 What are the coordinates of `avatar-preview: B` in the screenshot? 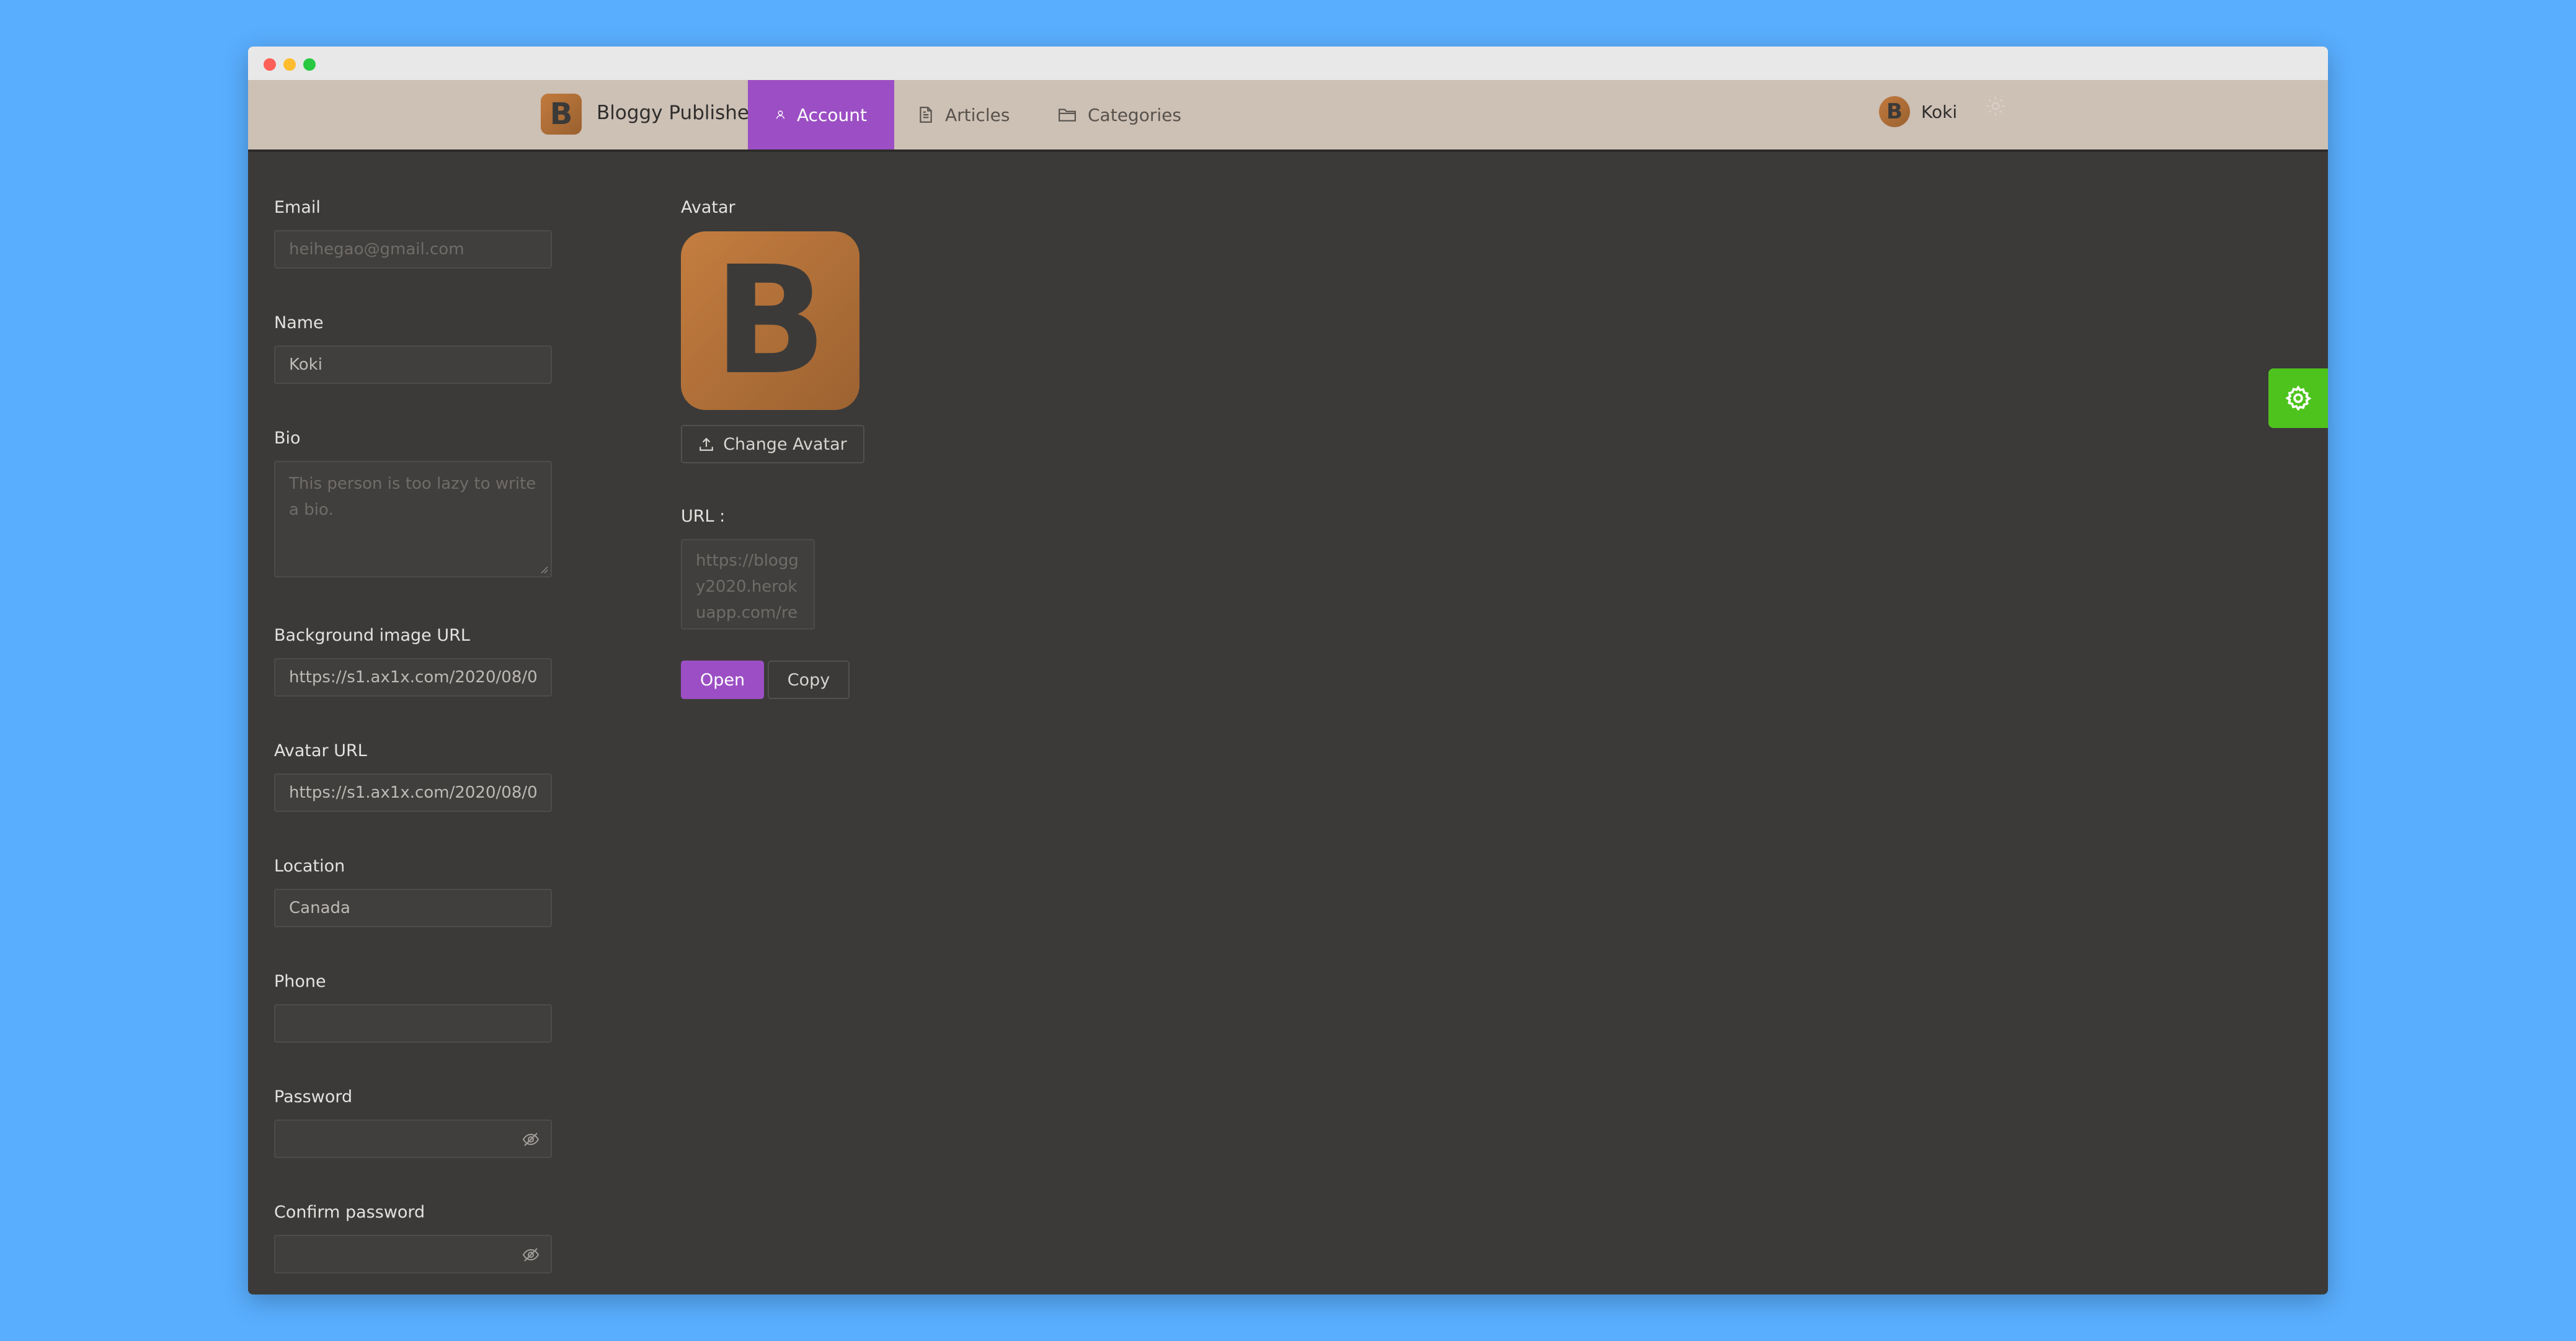 It's located at (770, 320).